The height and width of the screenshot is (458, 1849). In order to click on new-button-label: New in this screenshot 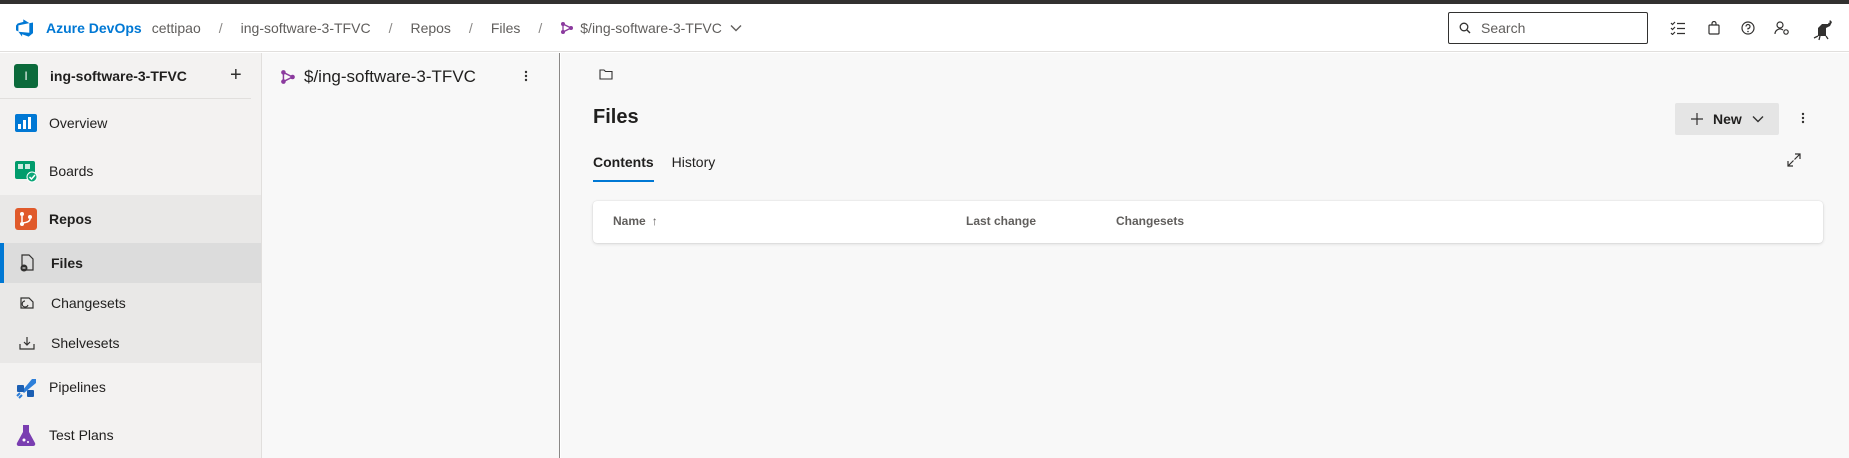, I will do `click(1727, 119)`.